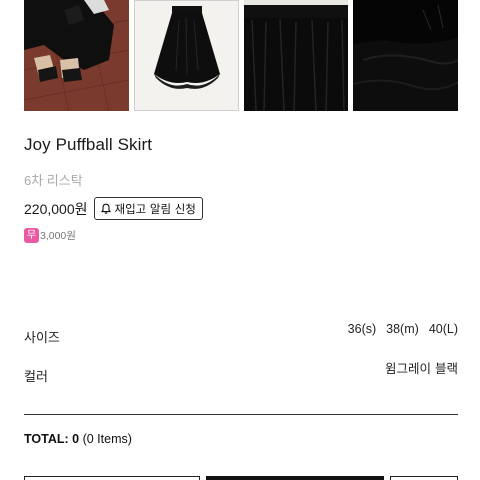  Describe the element at coordinates (56, 208) in the screenshot. I see `product-price: 220,000원` at that location.